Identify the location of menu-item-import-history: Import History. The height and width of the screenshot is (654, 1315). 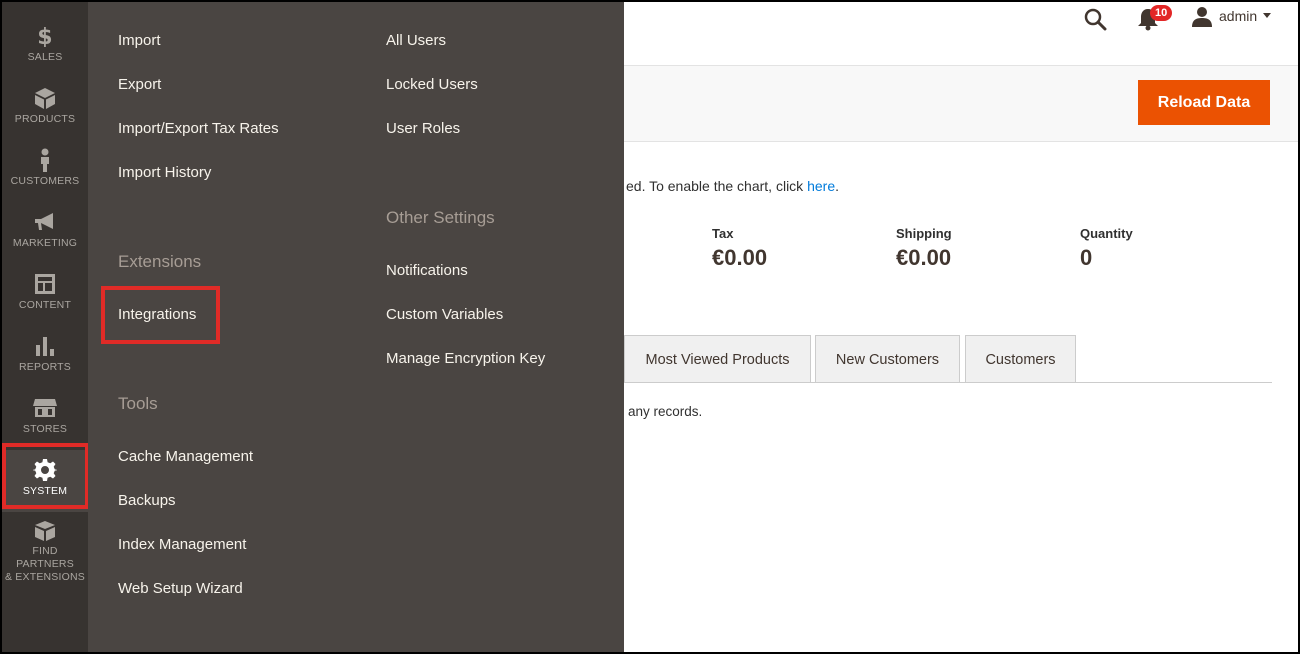
(164, 172).